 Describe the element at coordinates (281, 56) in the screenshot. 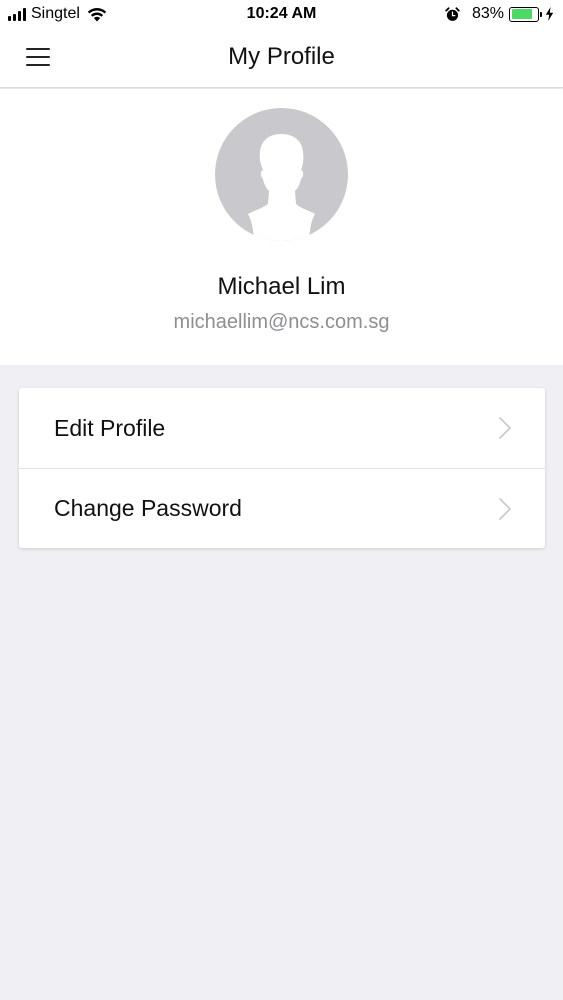

I see `page-title: My Profile` at that location.